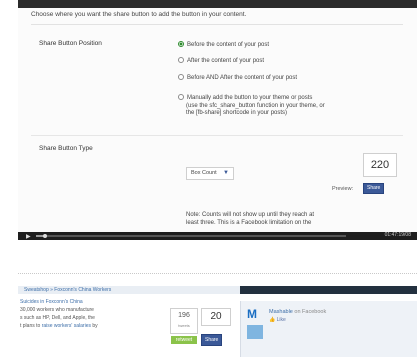  I want to click on article-line: t plans to raise workers' salaries by, so click(59, 326).